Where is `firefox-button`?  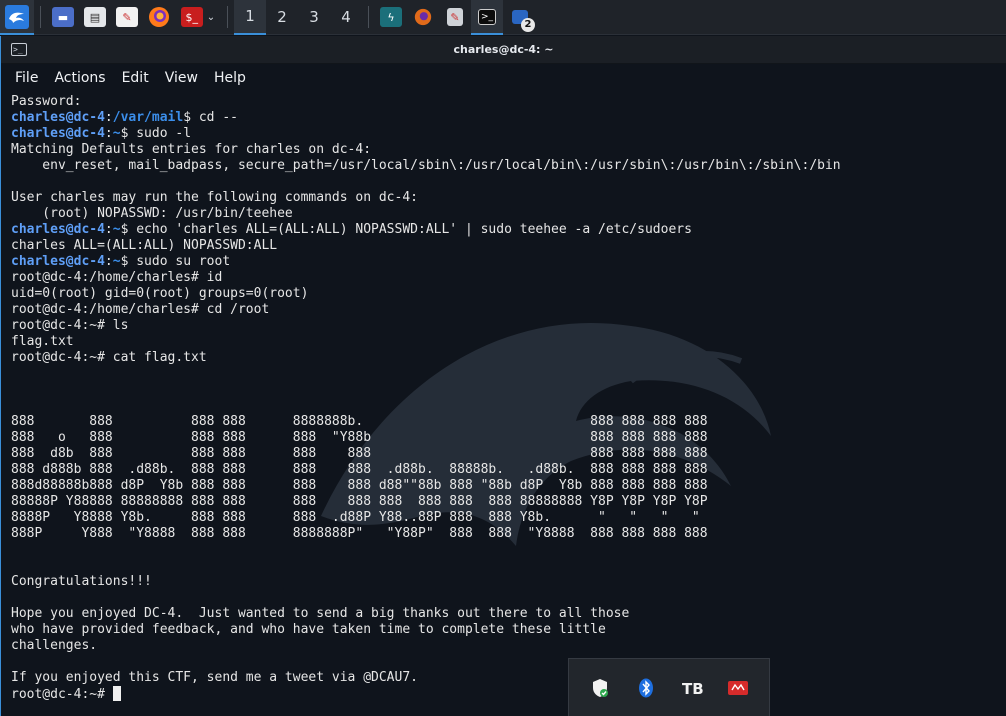 firefox-button is located at coordinates (159, 17).